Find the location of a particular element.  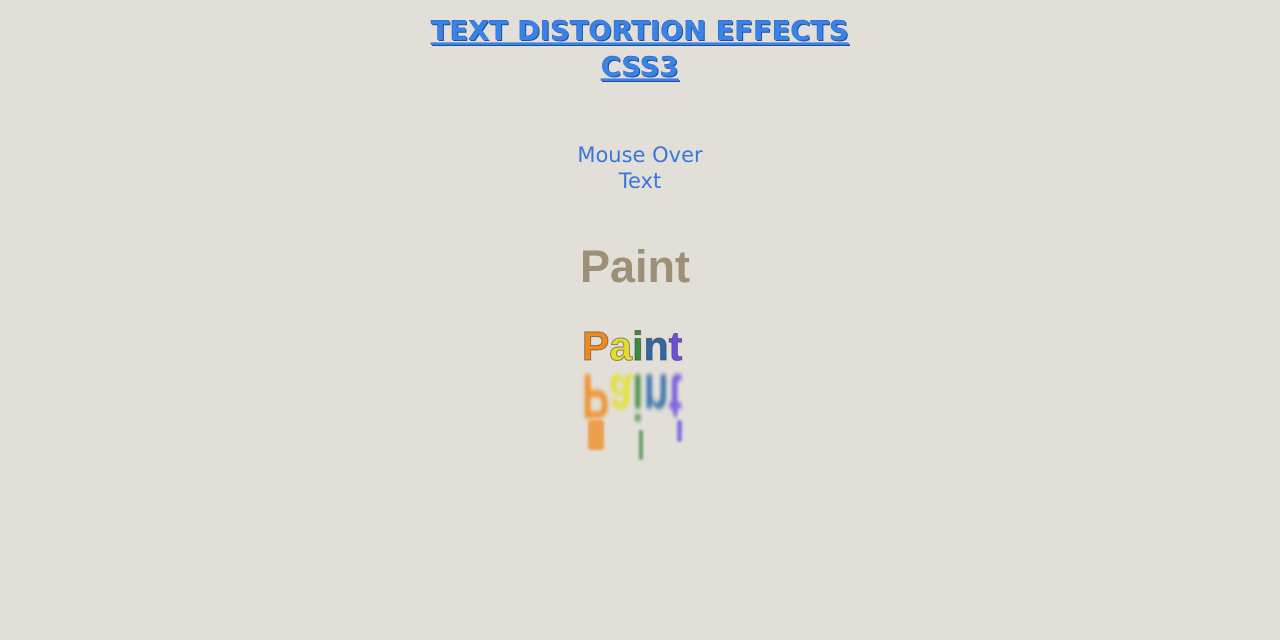

instruction-text: Mouse Over Text is located at coordinates (640, 168).